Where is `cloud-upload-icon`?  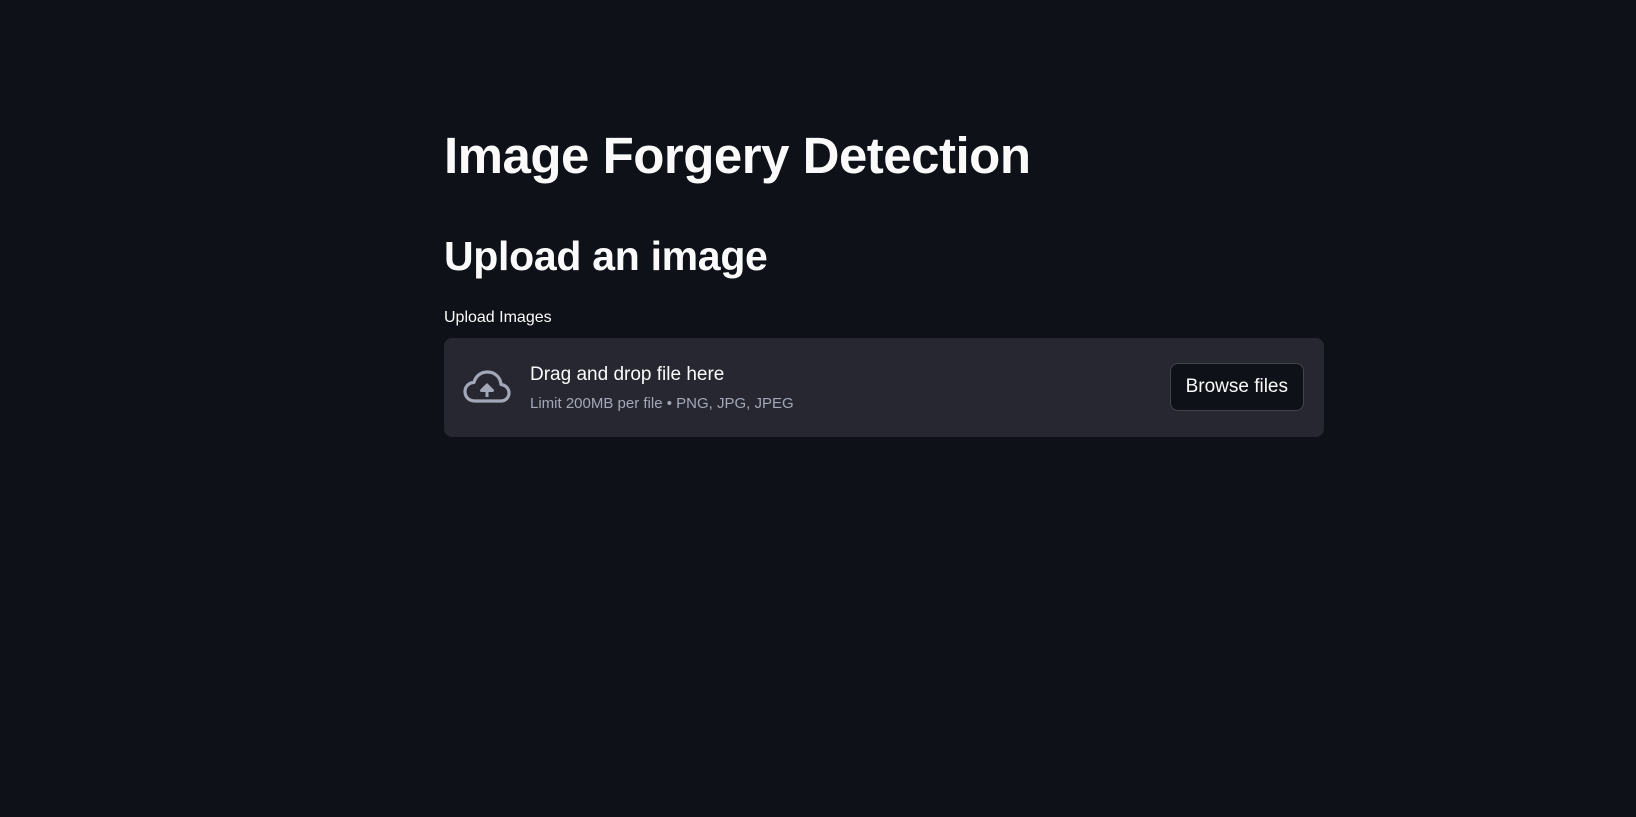 cloud-upload-icon is located at coordinates (487, 388).